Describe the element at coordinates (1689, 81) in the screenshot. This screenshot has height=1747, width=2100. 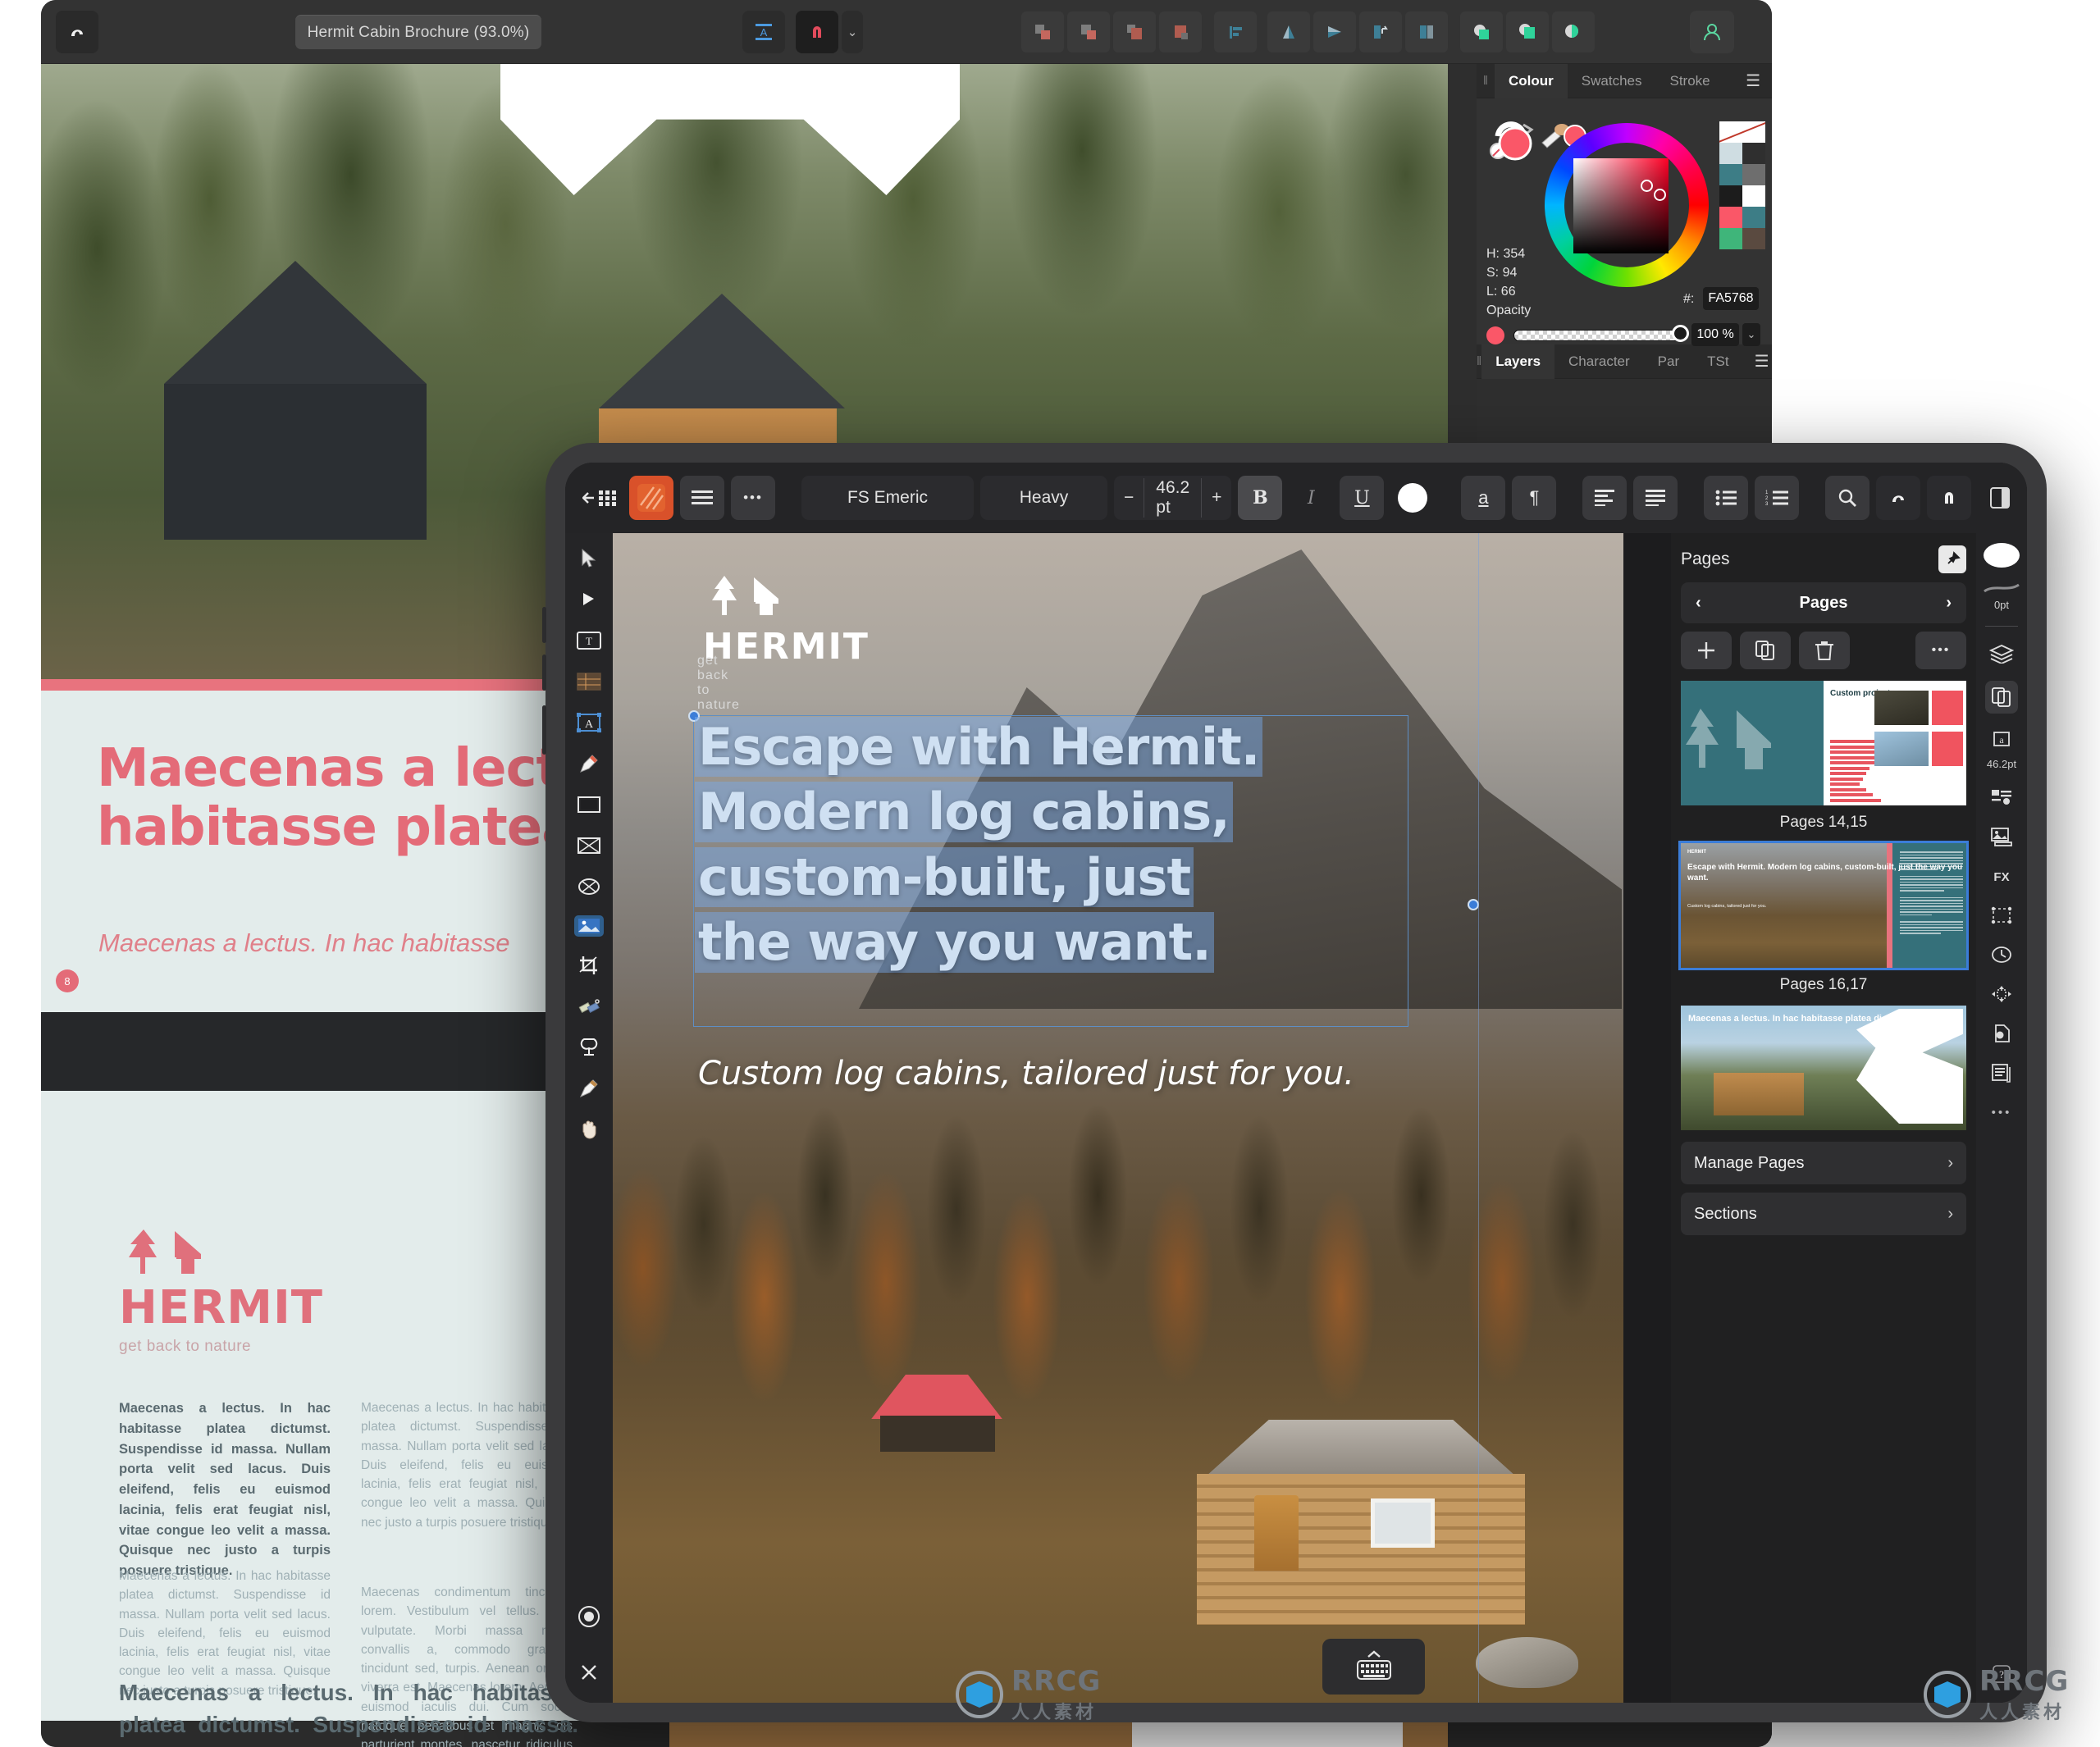
I see `tab-stroke: Stroke` at that location.